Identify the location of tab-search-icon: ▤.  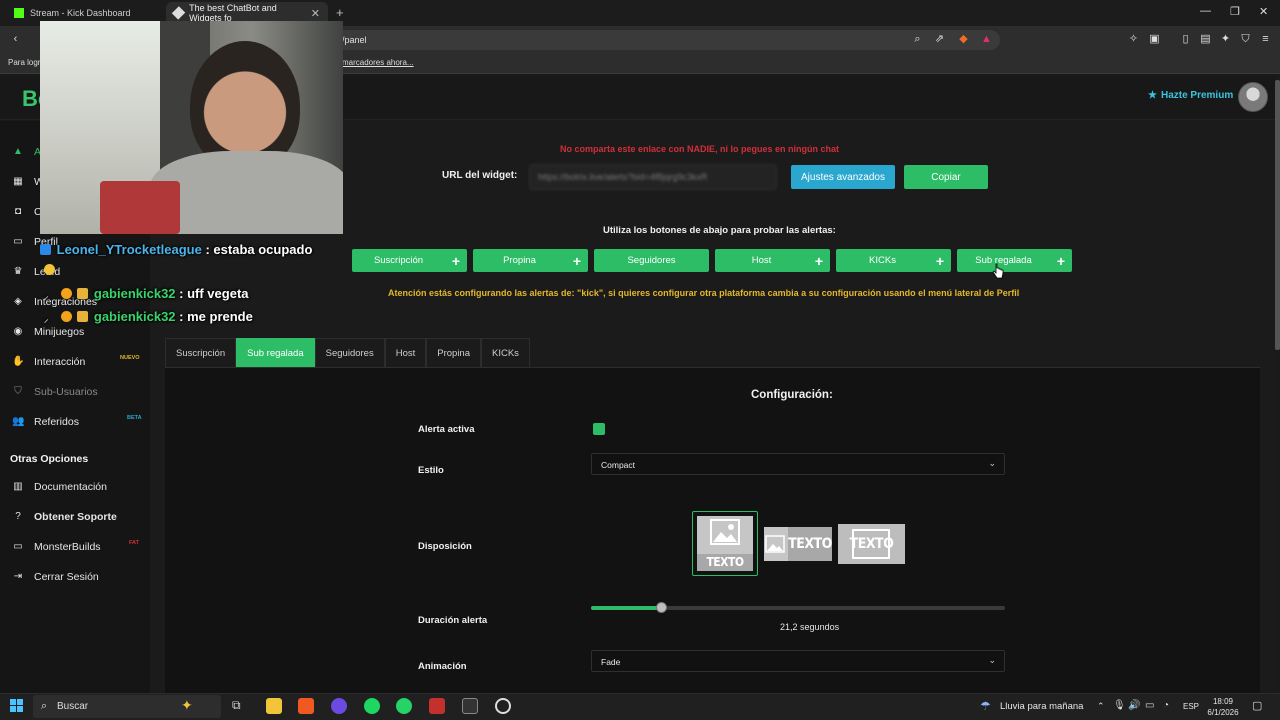
(1205, 39).